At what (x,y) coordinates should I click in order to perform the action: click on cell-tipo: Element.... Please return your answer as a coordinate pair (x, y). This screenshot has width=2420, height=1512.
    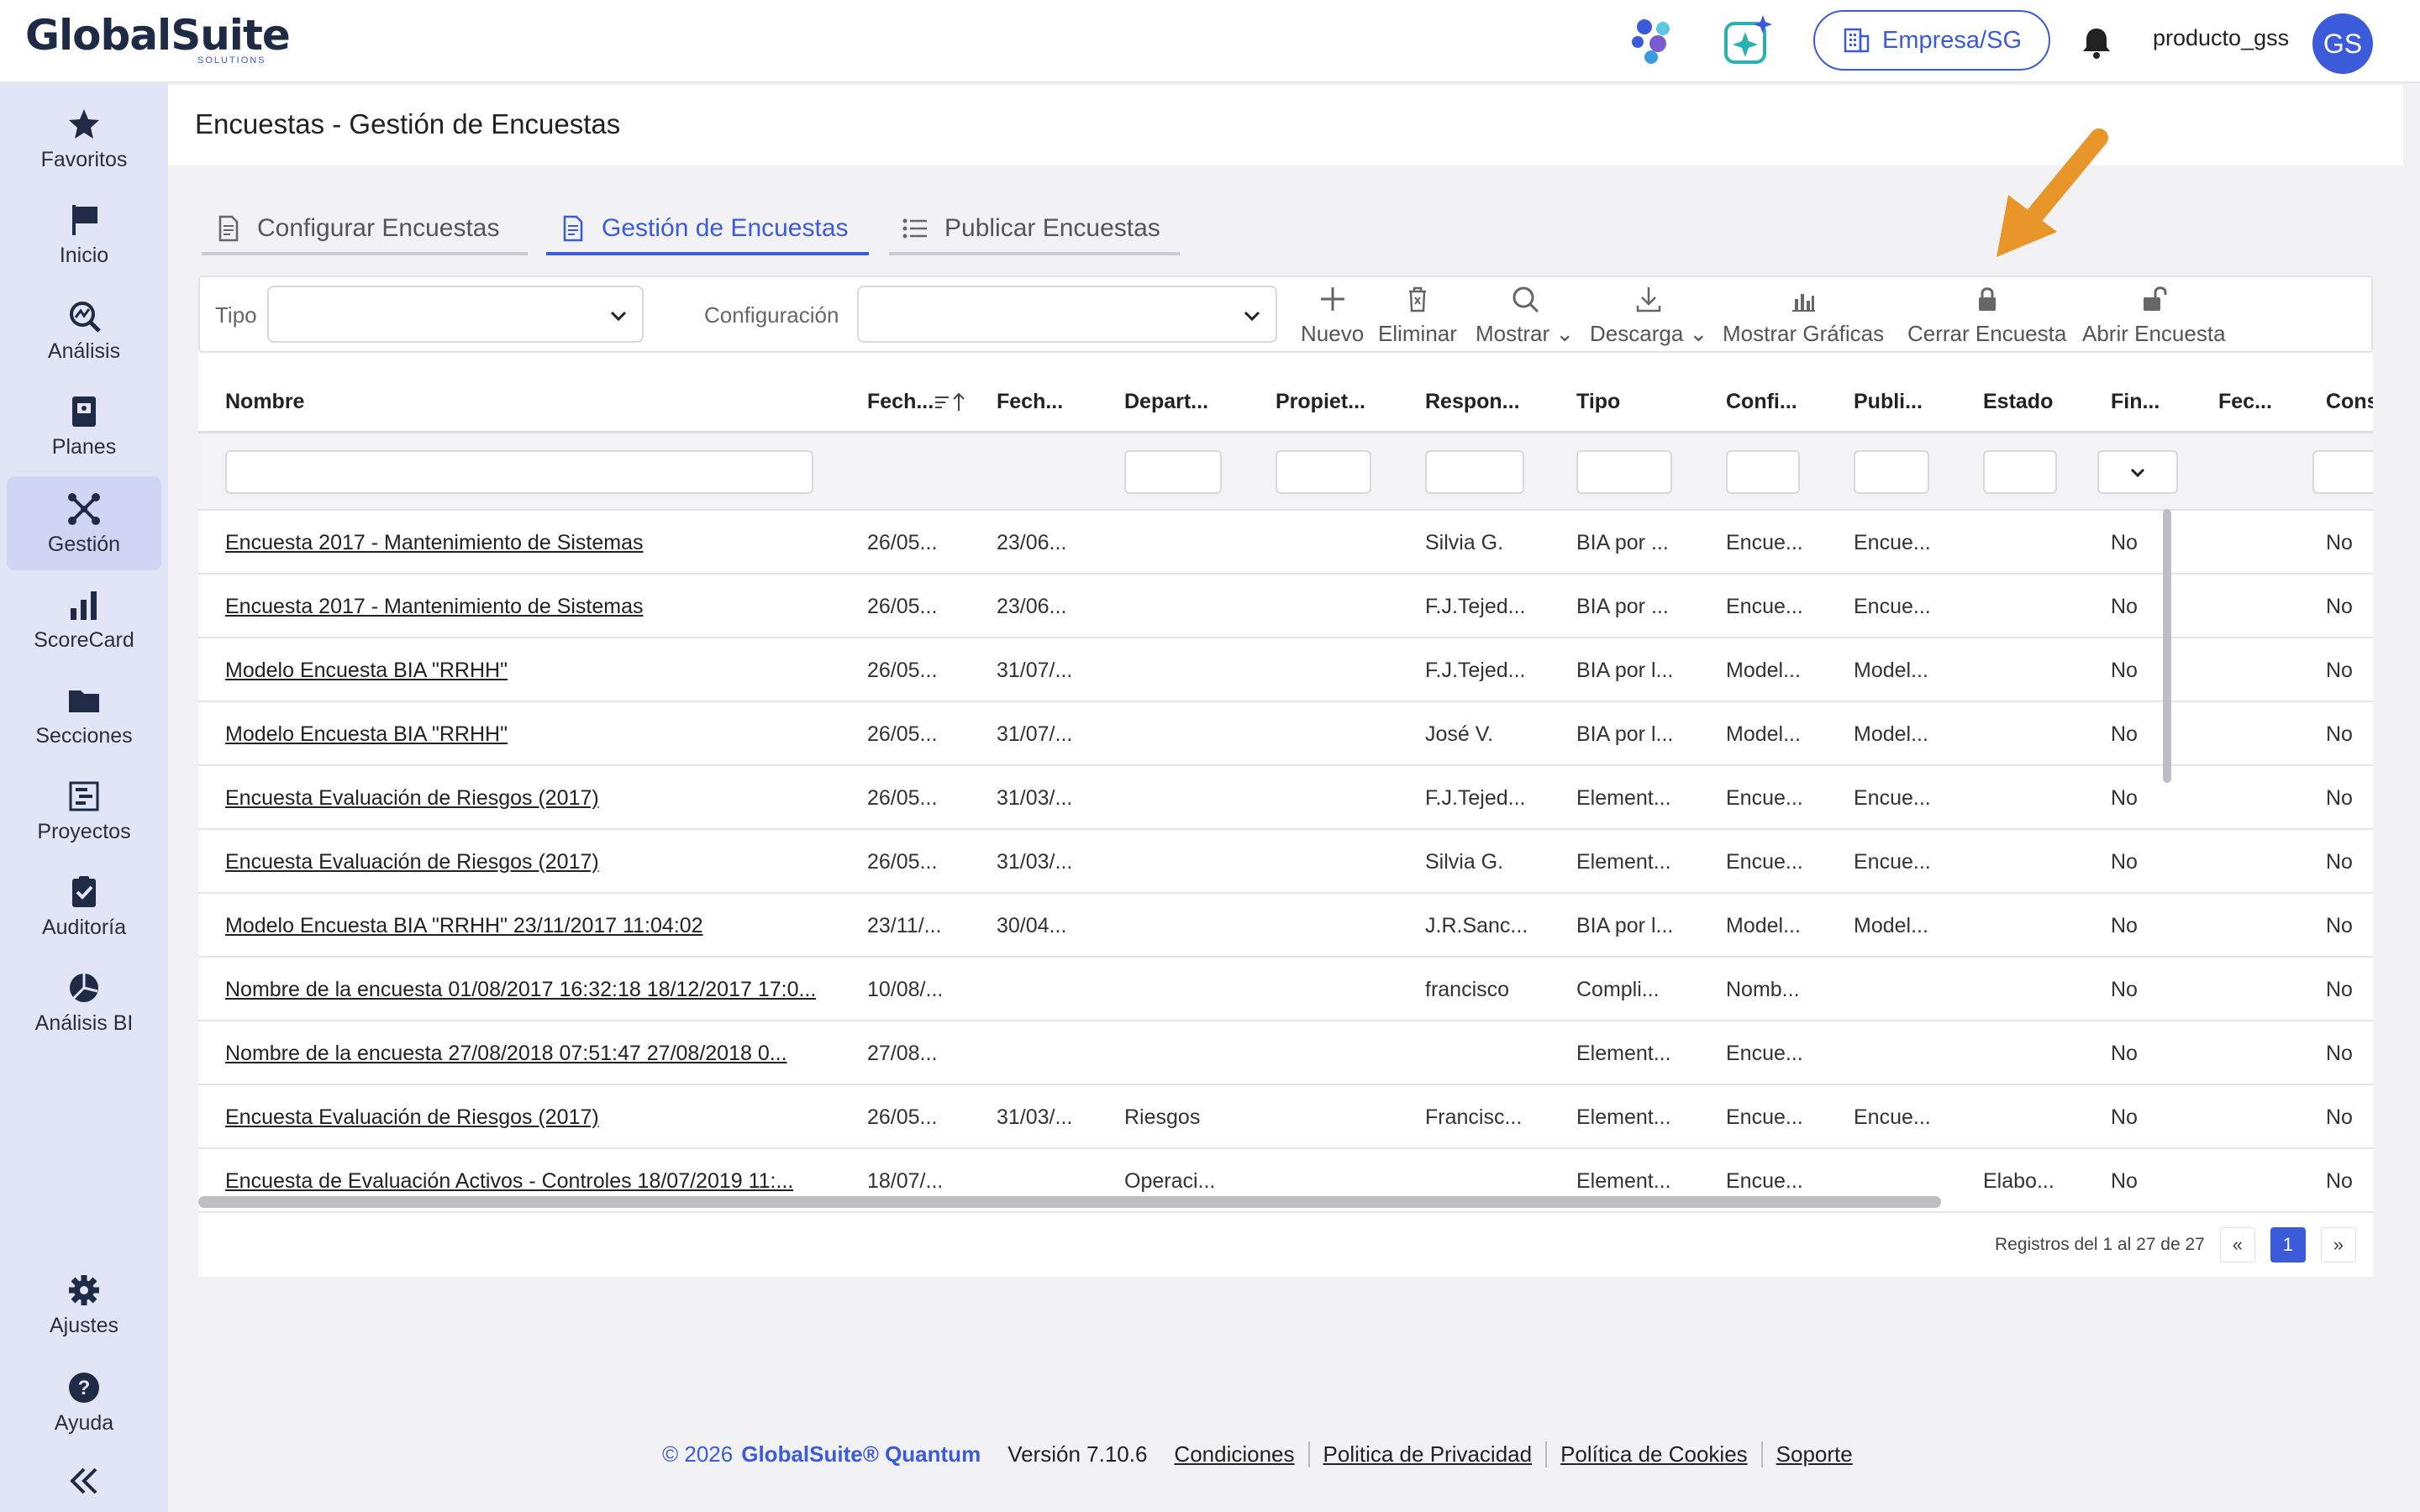
    Looking at the image, I should click on (1623, 1053).